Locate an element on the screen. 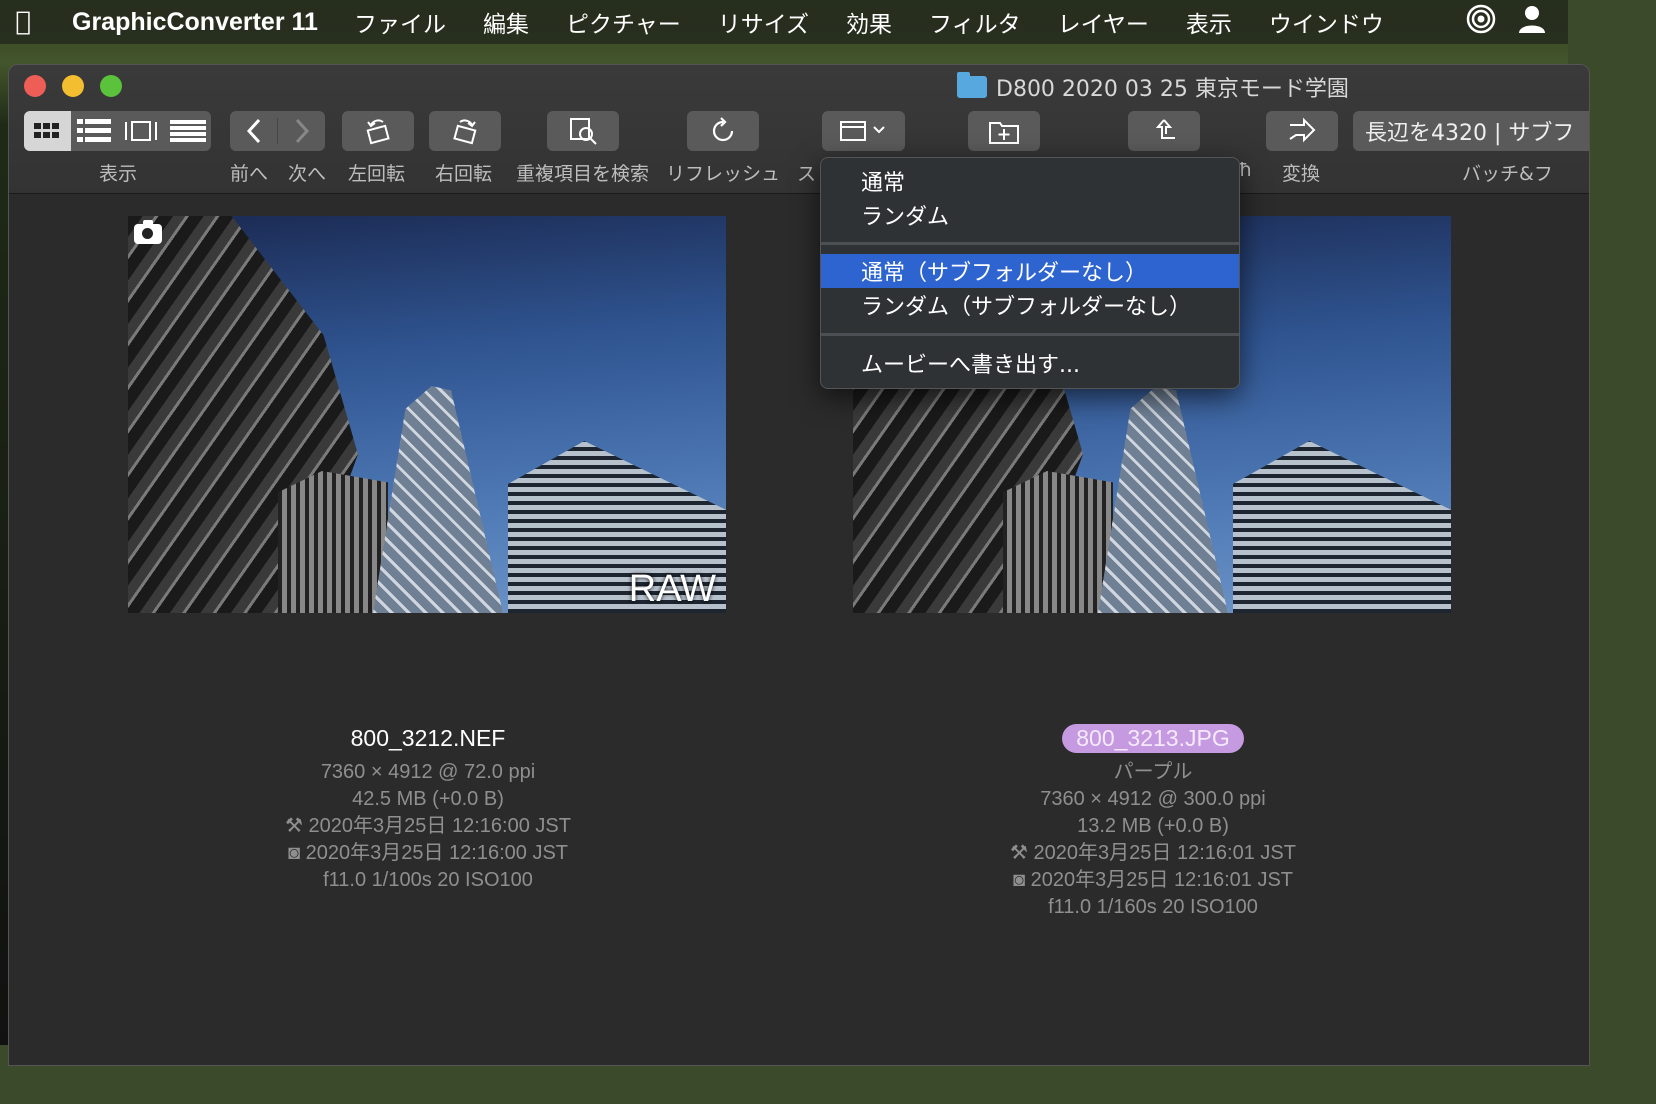 This screenshot has height=1104, width=1656. new-folder-button is located at coordinates (1004, 131).